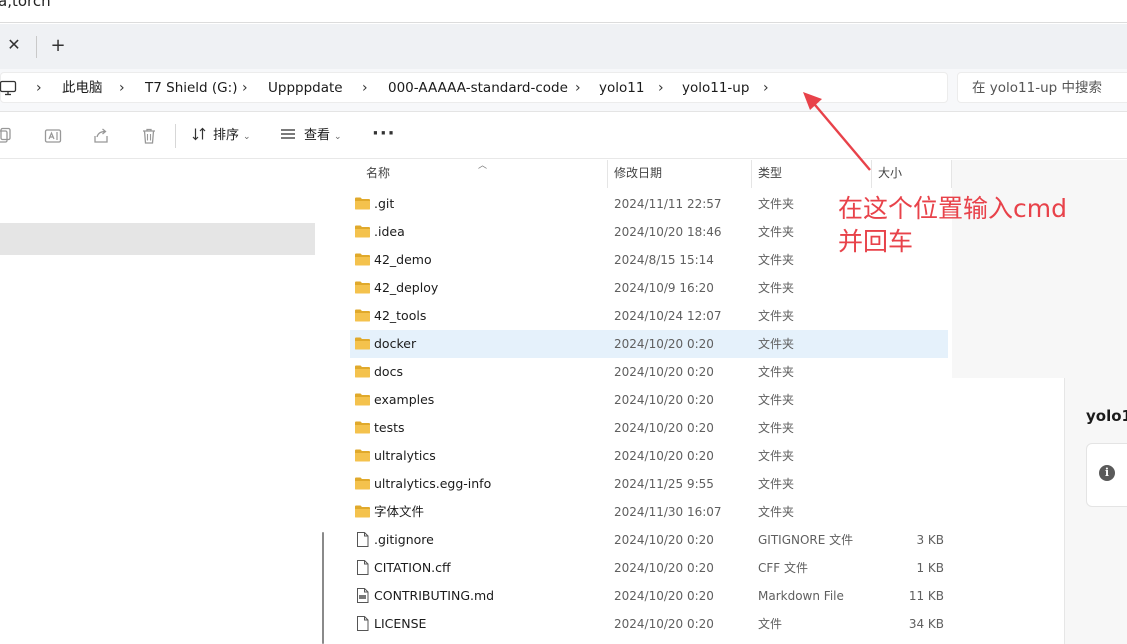 This screenshot has height=644, width=1127. What do you see at coordinates (8, 88) in the screenshot?
I see `this-pc-icon` at bounding box center [8, 88].